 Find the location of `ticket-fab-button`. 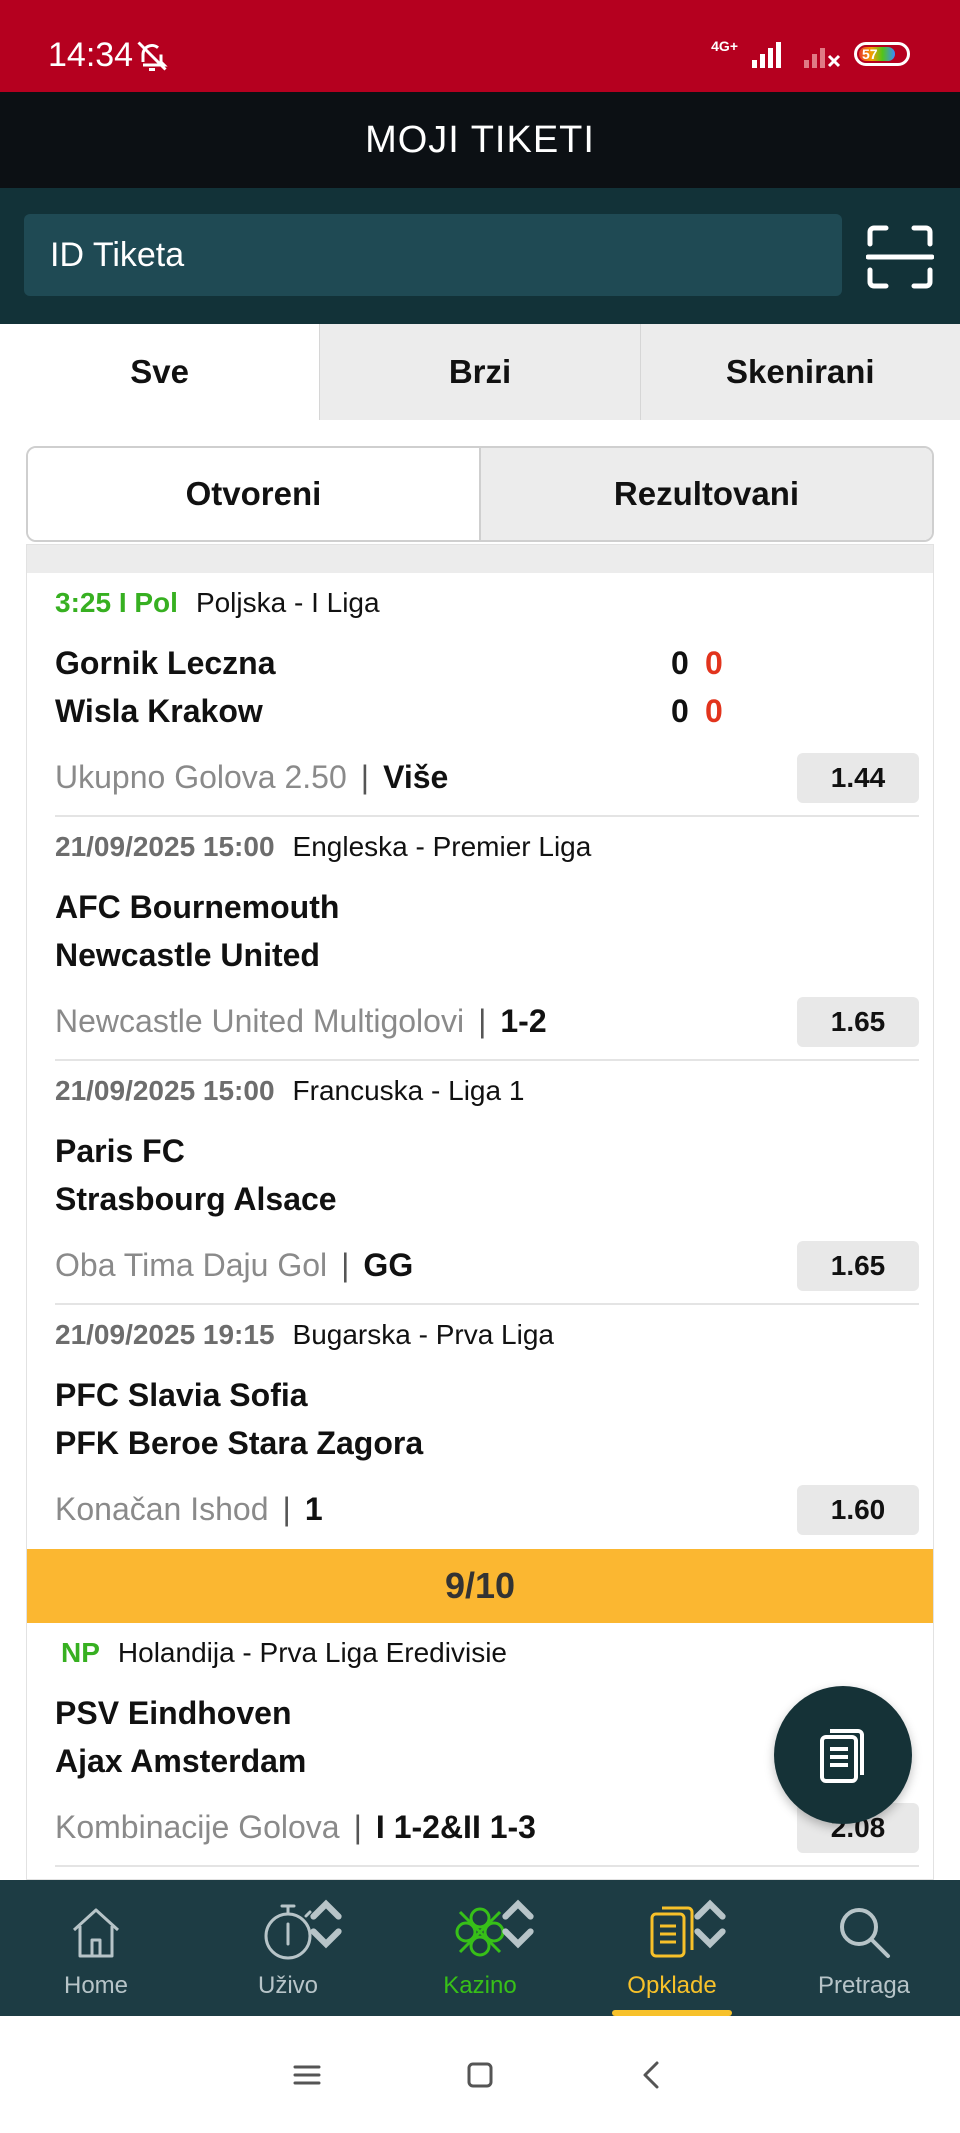

ticket-fab-button is located at coordinates (843, 1755).